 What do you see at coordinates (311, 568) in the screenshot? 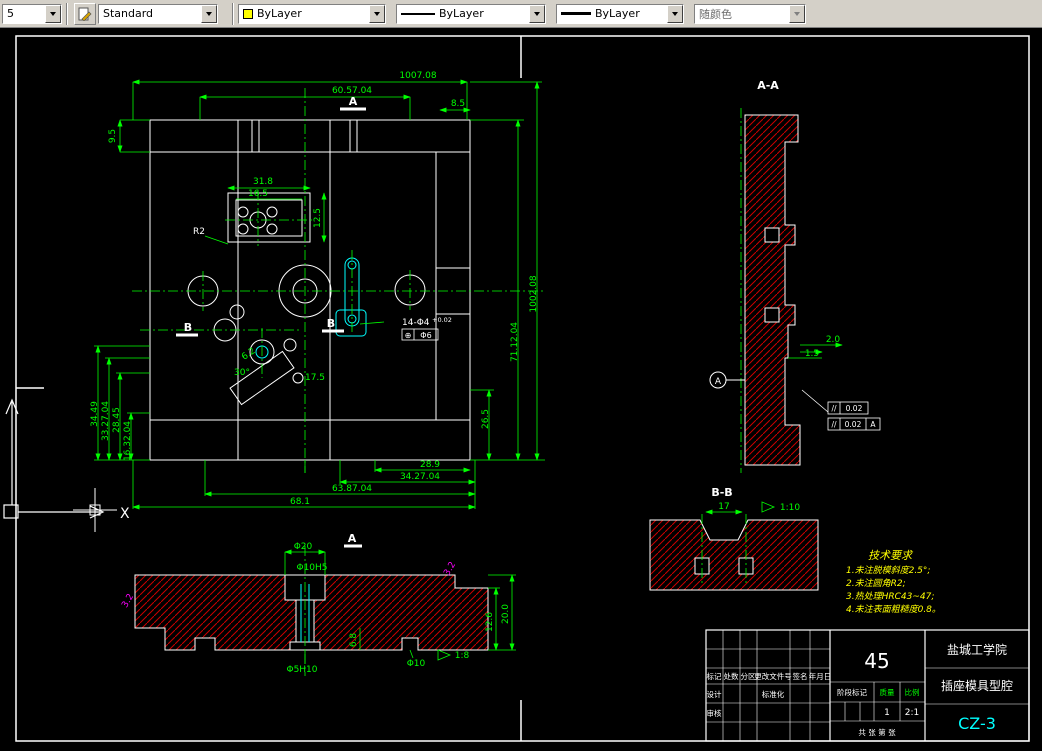
I see `dim-pin-diameter: Φ10H5` at bounding box center [311, 568].